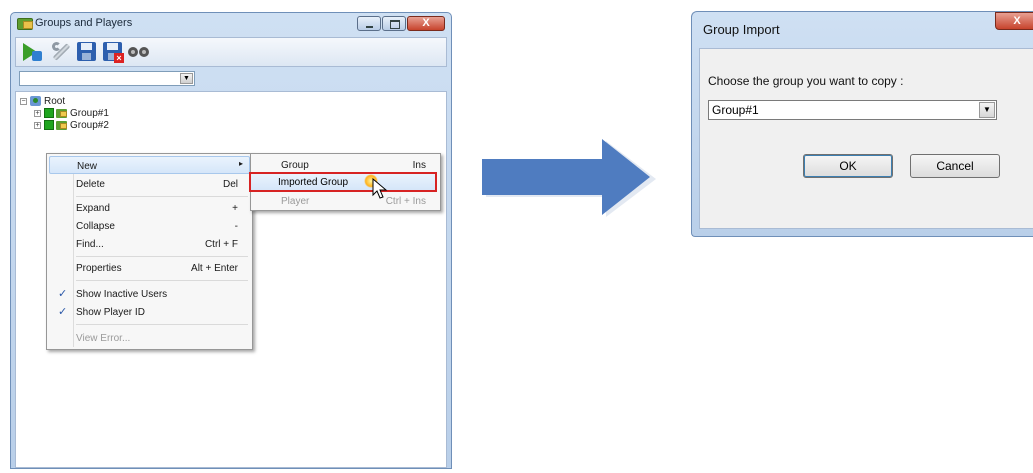 Image resolution: width=1033 pixels, height=473 pixels. I want to click on tree-node-root: − Root, so click(42, 101).